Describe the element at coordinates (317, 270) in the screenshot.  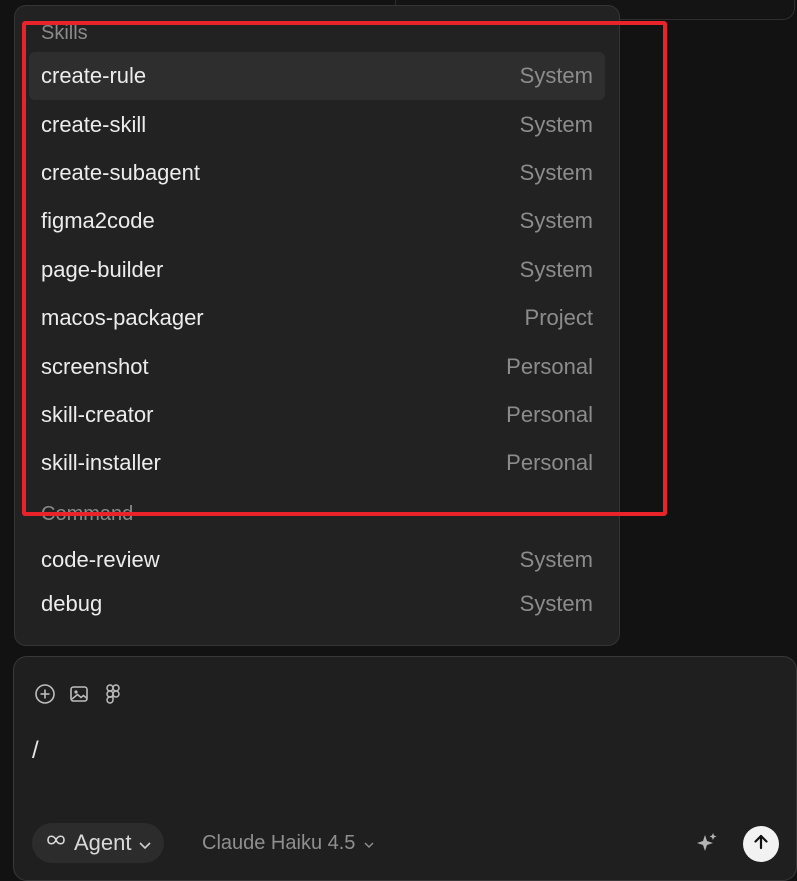
I see `skill-item-page-builder: page-builder System` at that location.